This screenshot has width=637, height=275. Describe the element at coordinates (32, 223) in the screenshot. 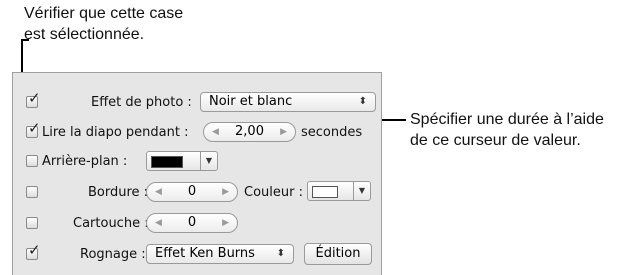

I see `matte-checkbox` at that location.